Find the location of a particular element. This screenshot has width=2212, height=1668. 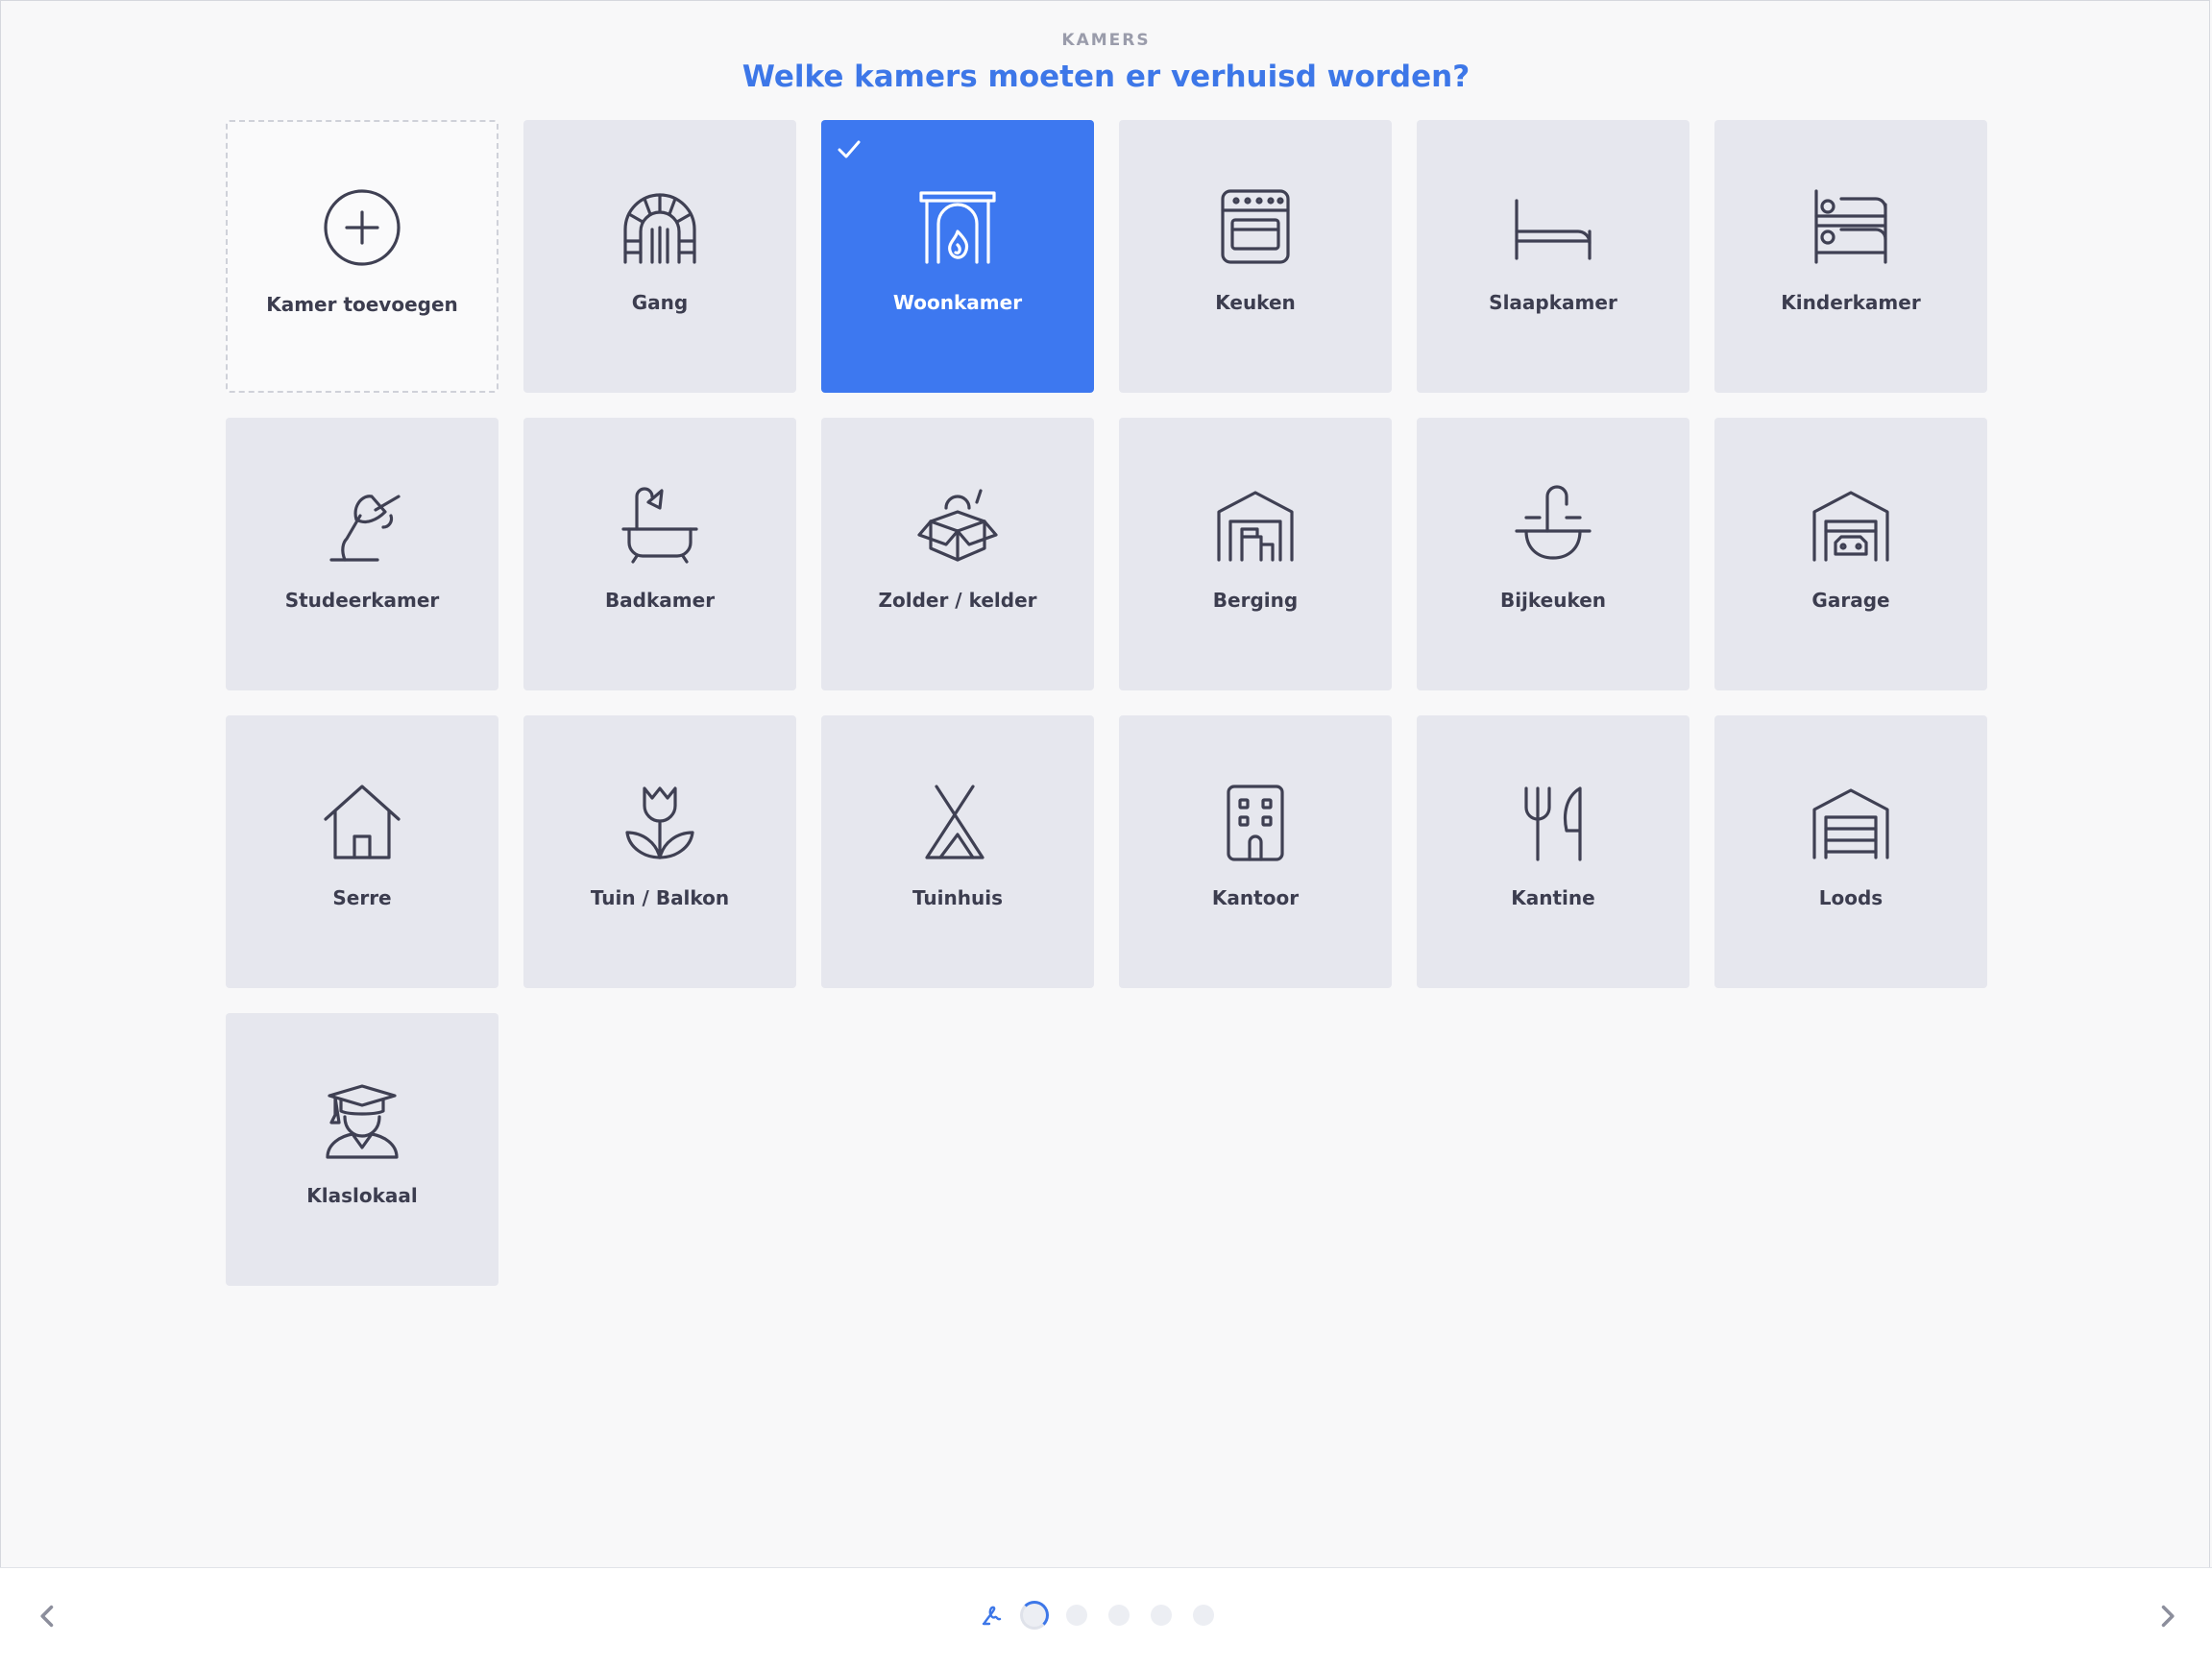

room-card: Woonkamer is located at coordinates (957, 256).